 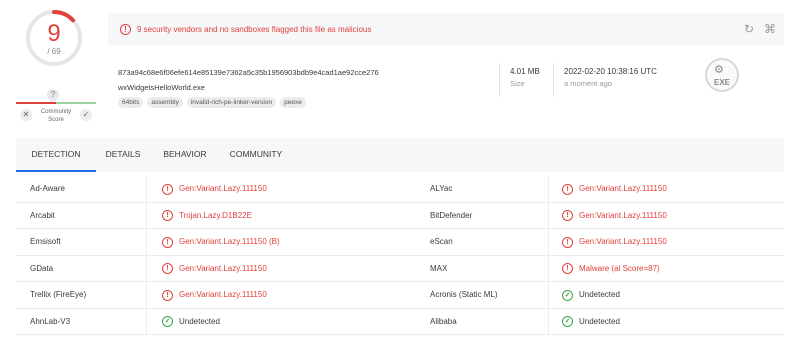 What do you see at coordinates (42, 215) in the screenshot?
I see `left-engine-name: Arcabit` at bounding box center [42, 215].